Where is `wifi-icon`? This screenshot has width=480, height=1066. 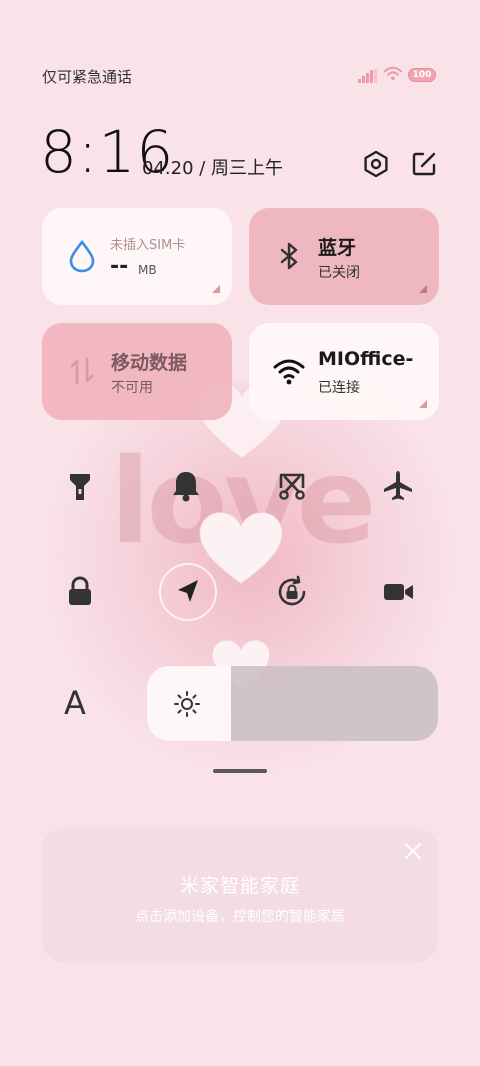 wifi-icon is located at coordinates (289, 371).